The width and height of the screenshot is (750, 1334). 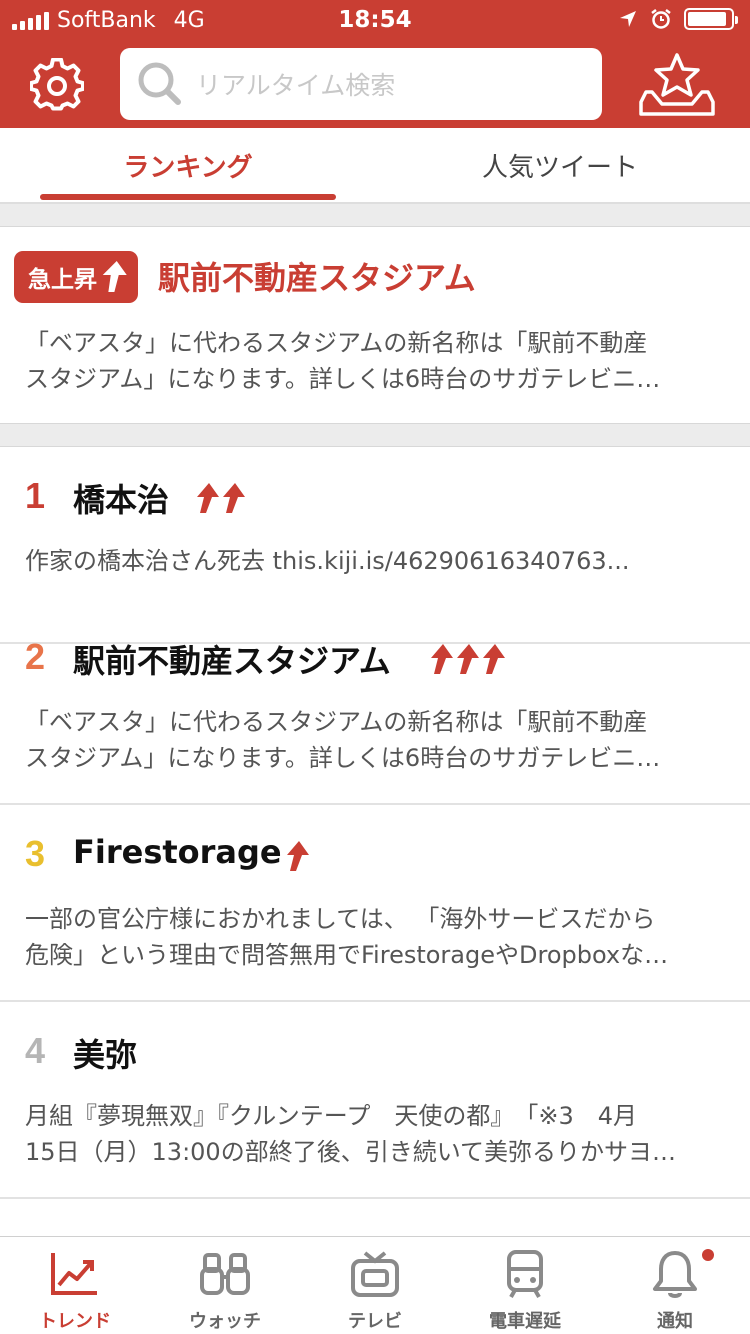 I want to click on active-tab-indicator, so click(x=188, y=197).